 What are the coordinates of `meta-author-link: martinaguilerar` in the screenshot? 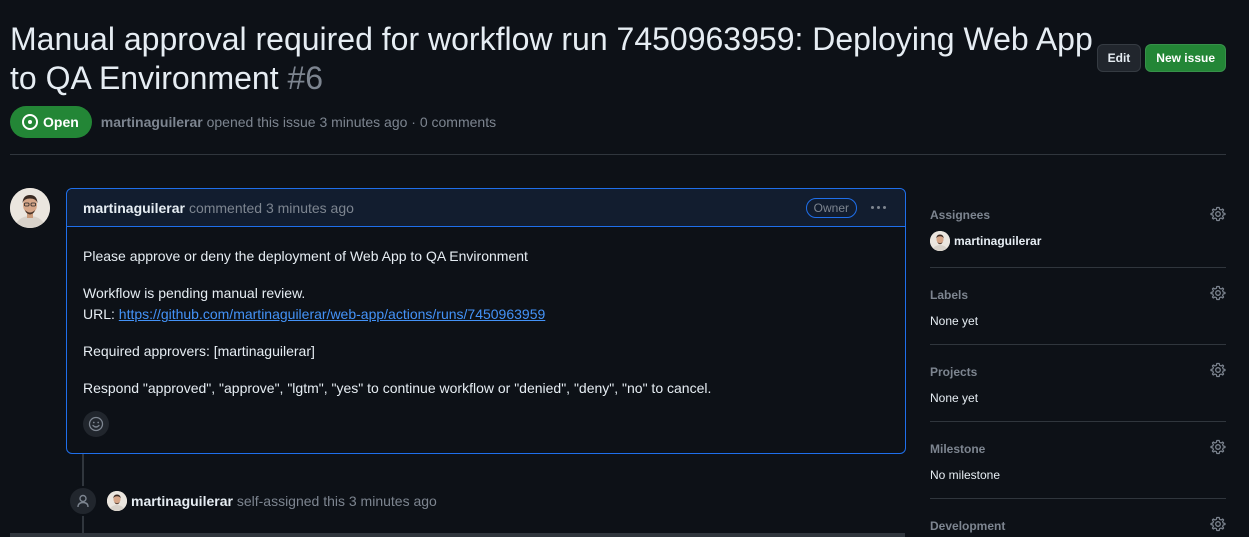 It's located at (152, 122).